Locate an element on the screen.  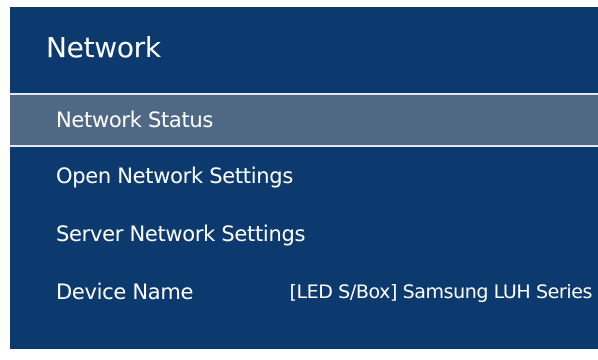
menu-title: Network is located at coordinates (103, 47).